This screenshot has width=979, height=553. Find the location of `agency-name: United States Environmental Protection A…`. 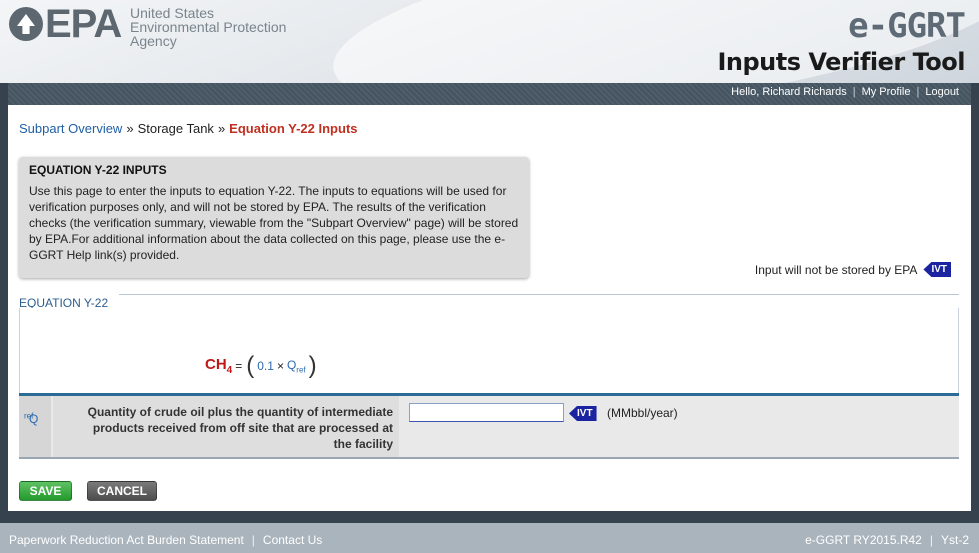

agency-name: United States Environmental Protection A… is located at coordinates (208, 27).